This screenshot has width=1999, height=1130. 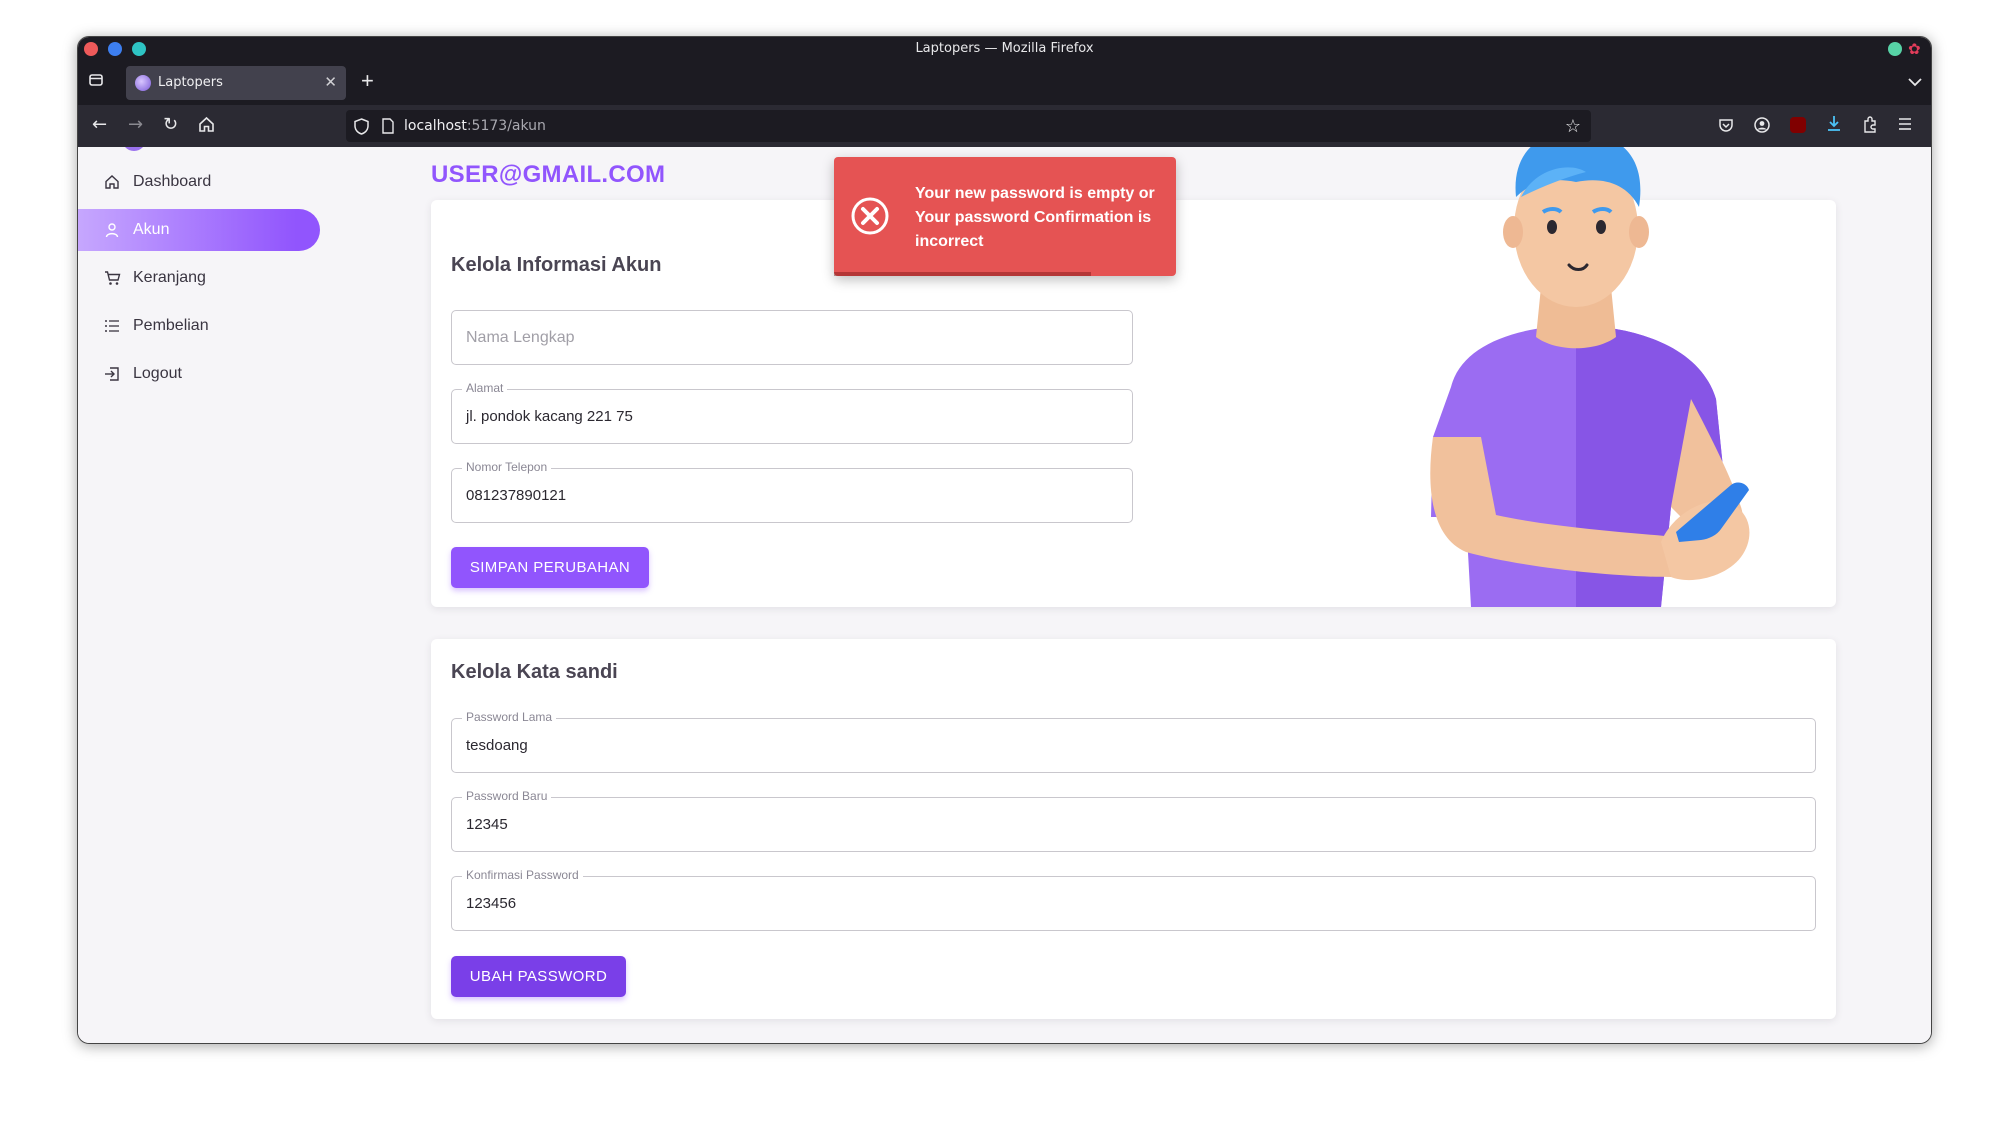 What do you see at coordinates (112, 326) in the screenshot?
I see `list-icon` at bounding box center [112, 326].